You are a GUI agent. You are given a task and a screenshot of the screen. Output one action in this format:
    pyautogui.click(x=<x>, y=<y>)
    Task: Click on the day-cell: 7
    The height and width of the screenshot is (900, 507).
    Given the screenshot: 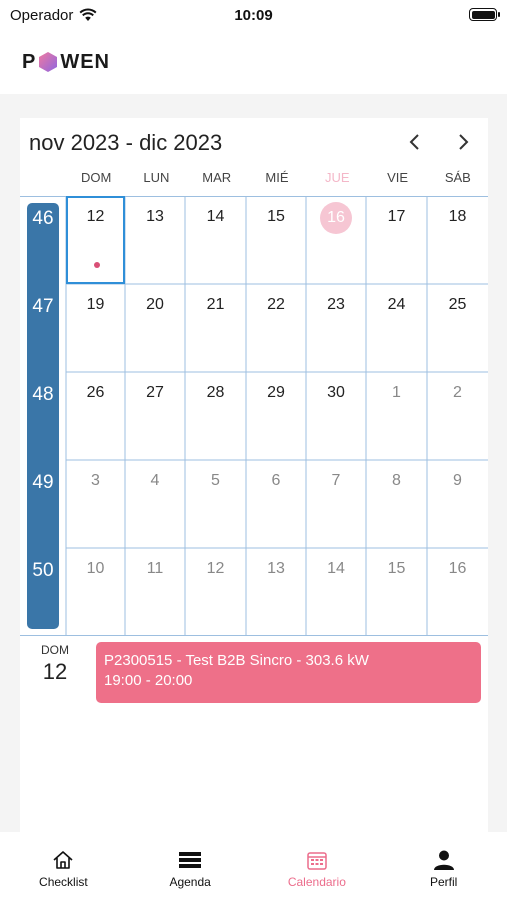 What is the action you would take?
    pyautogui.click(x=336, y=504)
    